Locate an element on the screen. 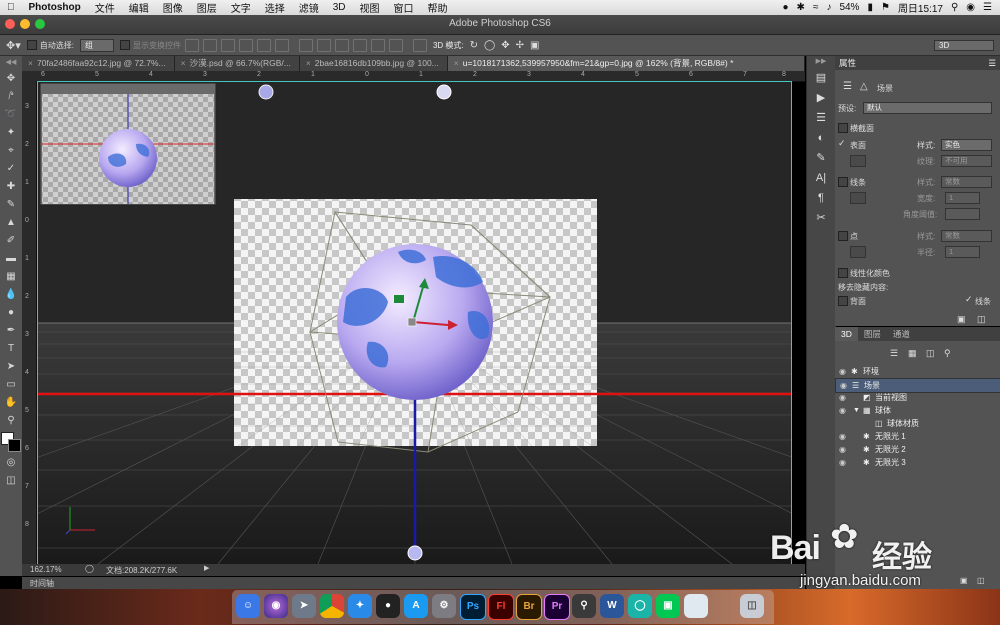  marquee-tool-icon: ⭚ is located at coordinates (11, 97).